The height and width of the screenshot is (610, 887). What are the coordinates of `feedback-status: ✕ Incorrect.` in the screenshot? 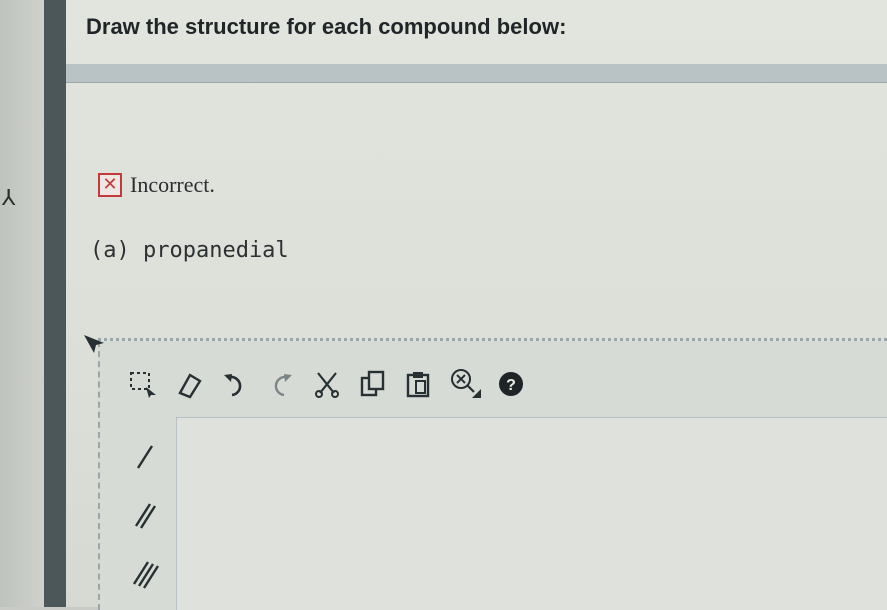 It's located at (156, 185).